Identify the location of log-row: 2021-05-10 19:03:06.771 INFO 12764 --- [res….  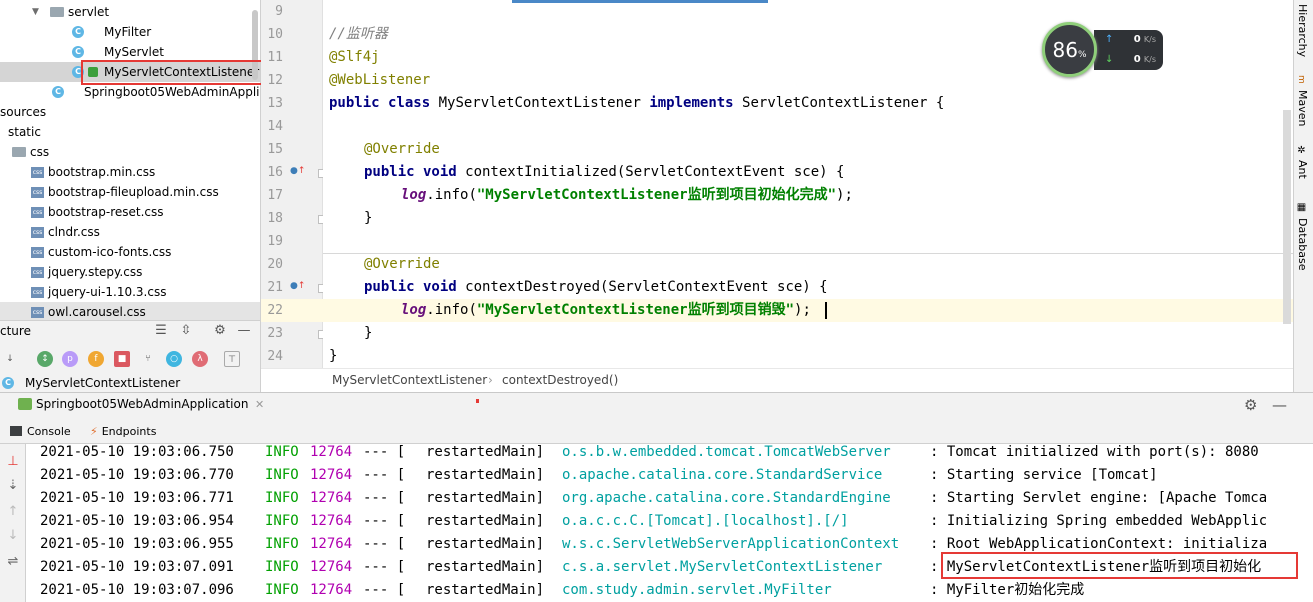
(654, 498).